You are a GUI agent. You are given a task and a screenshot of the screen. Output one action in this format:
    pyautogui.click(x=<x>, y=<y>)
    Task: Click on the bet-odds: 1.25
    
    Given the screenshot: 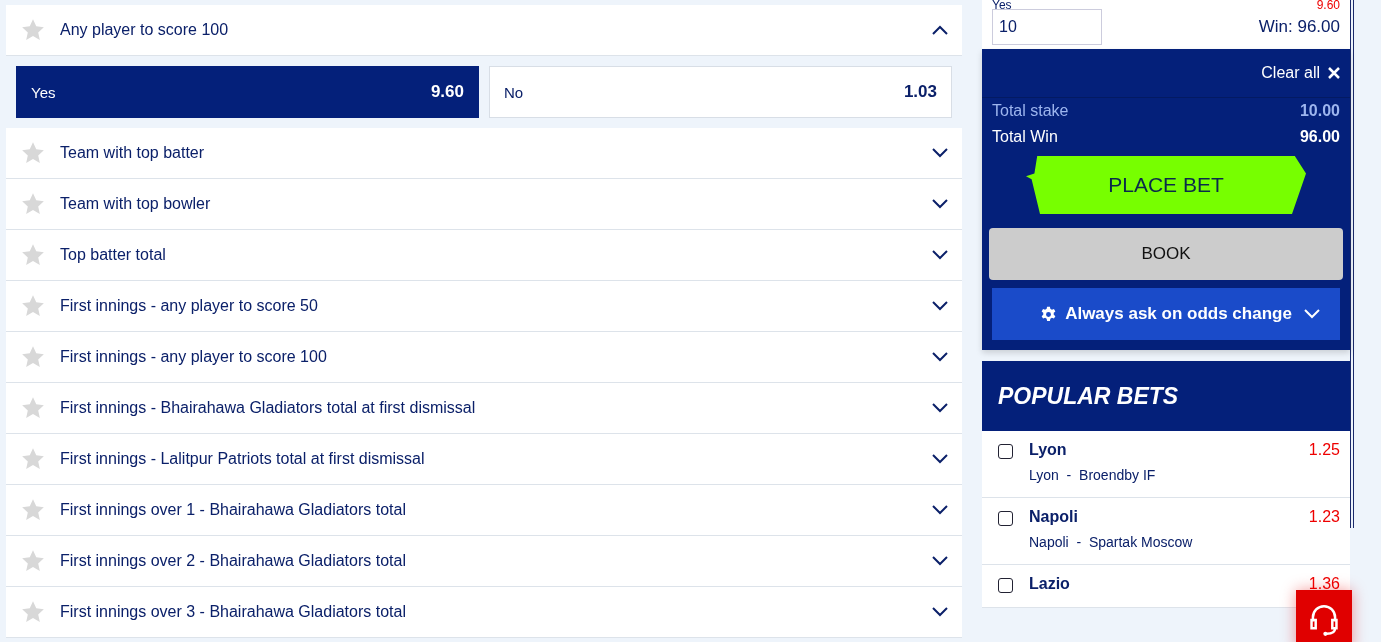 What is the action you would take?
    pyautogui.click(x=1324, y=450)
    